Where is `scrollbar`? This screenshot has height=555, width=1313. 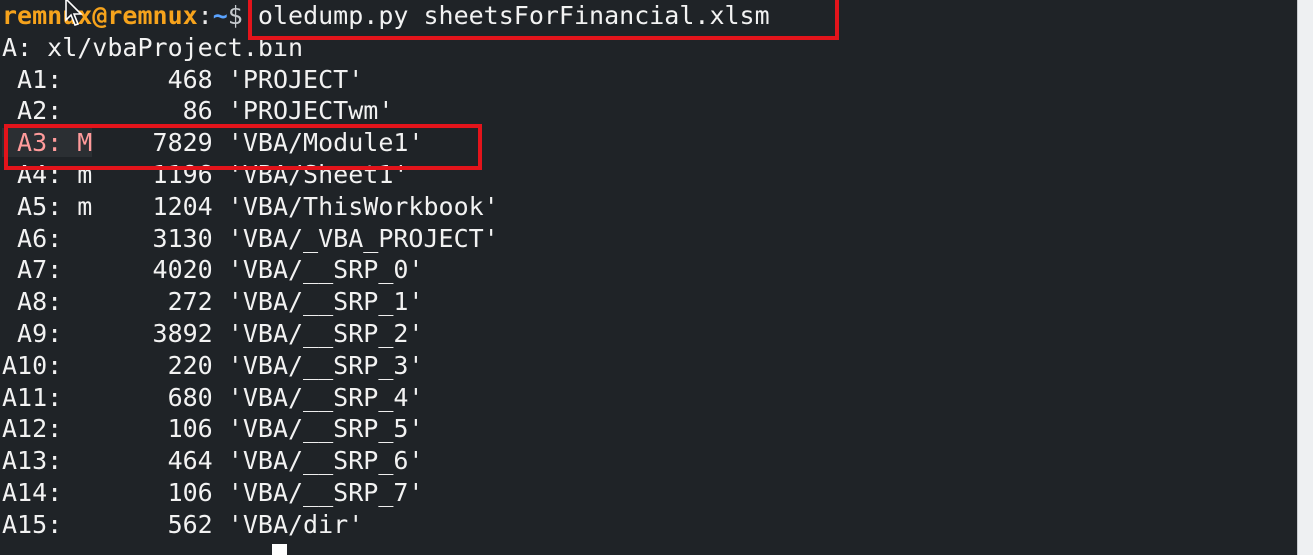 scrollbar is located at coordinates (1305, 277).